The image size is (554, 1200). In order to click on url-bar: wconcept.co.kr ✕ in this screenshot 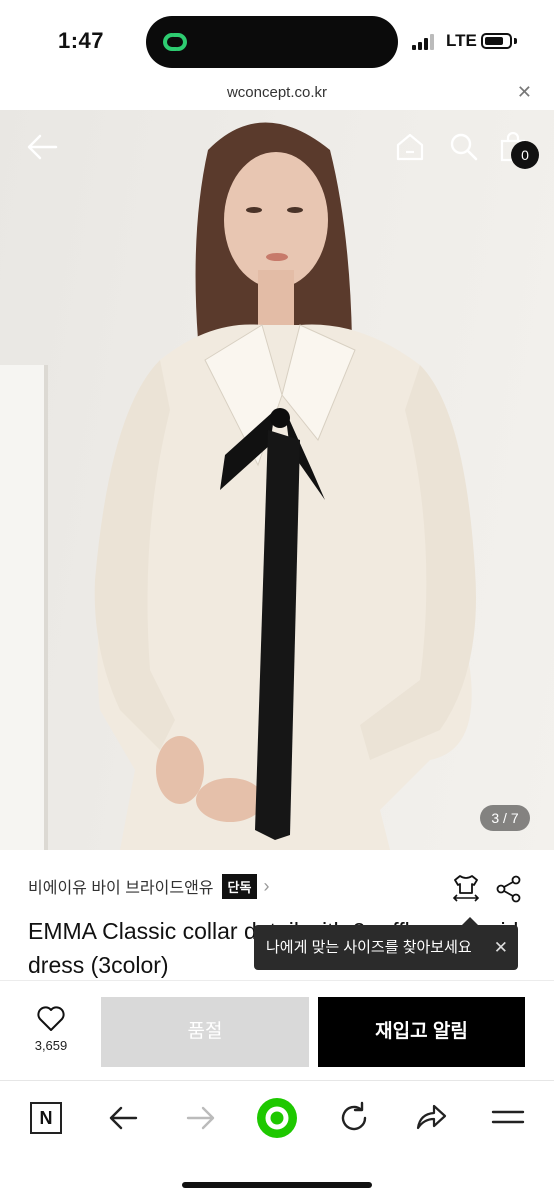, I will do `click(277, 96)`.